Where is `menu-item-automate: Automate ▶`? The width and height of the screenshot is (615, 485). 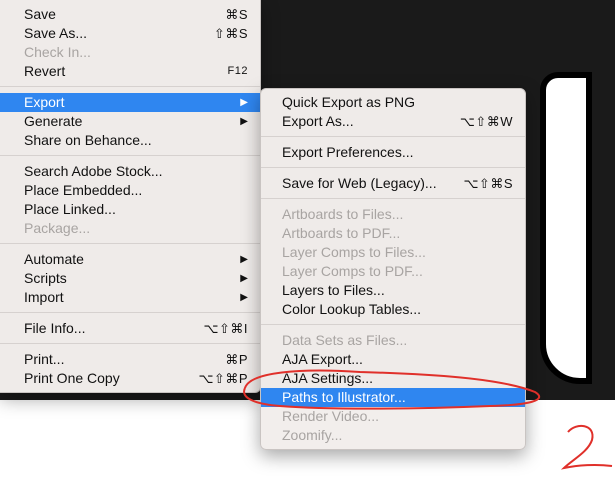 menu-item-automate: Automate ▶ is located at coordinates (130, 259).